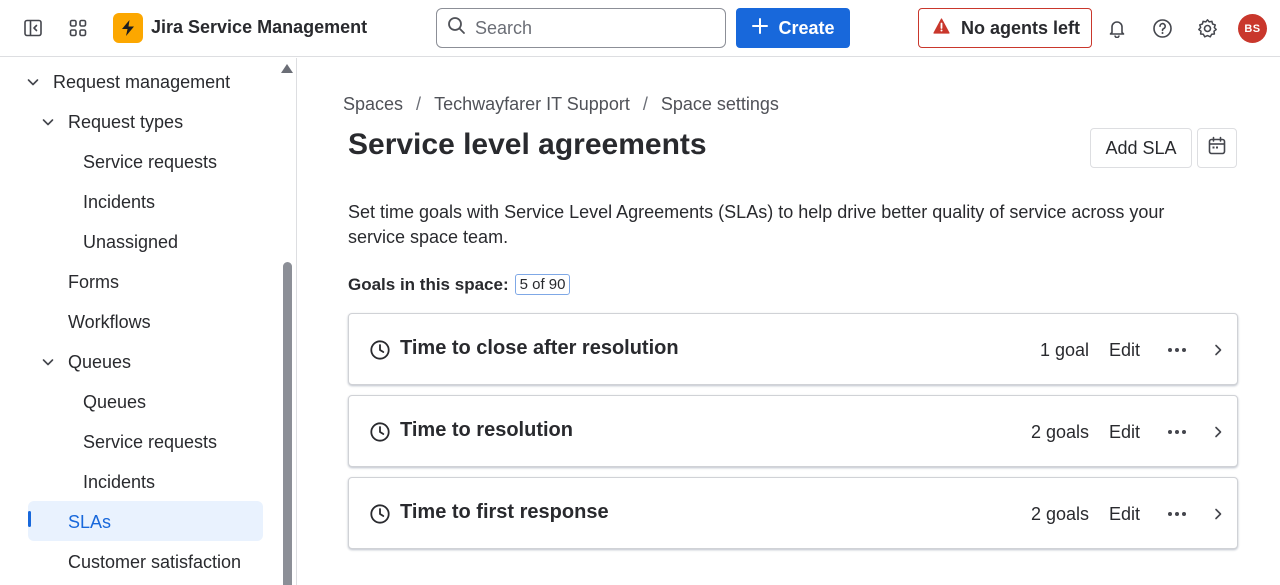 This screenshot has height=585, width=1280. What do you see at coordinates (760, 28) in the screenshot?
I see `plus-icon` at bounding box center [760, 28].